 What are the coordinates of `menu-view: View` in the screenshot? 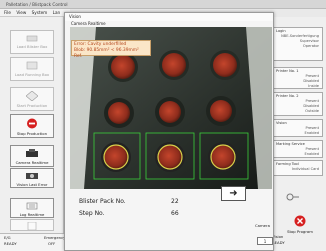 It's located at (21, 12).